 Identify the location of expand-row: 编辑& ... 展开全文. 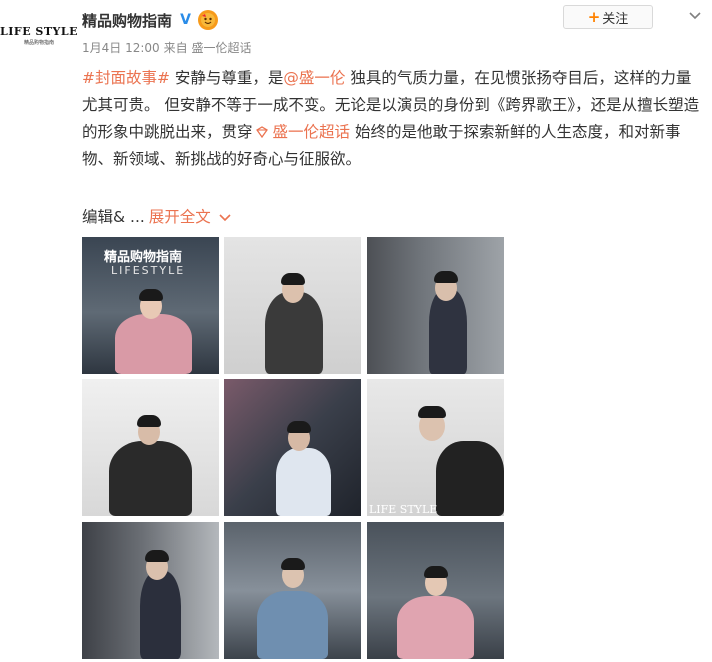
(156, 216).